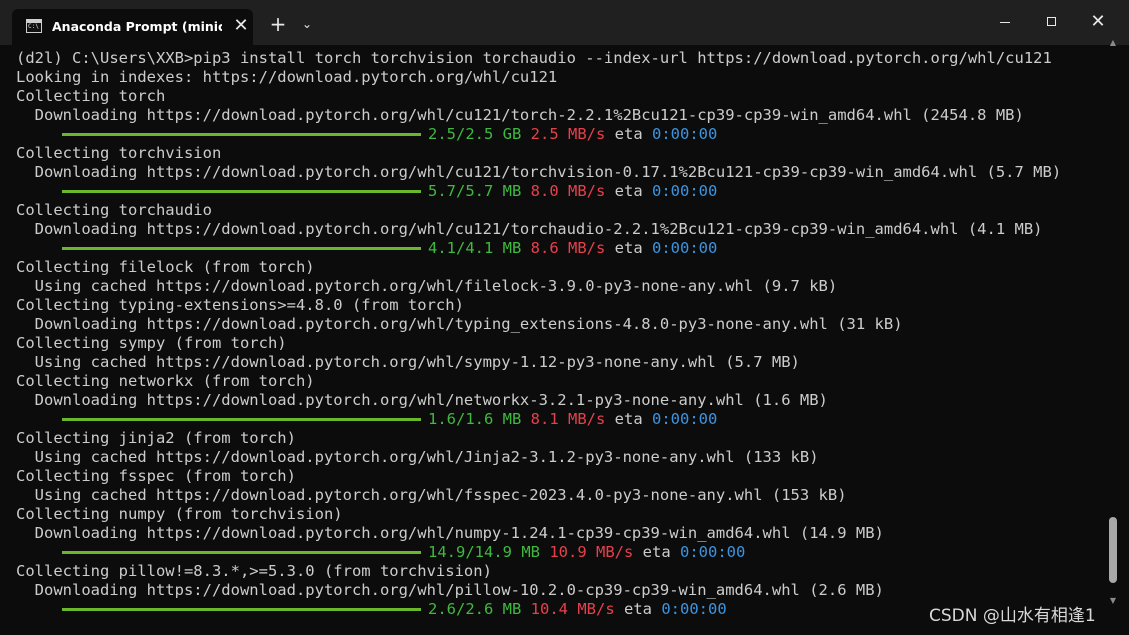  Describe the element at coordinates (114, 210) in the screenshot. I see `terminal-line: Collecting torchaudio` at that location.